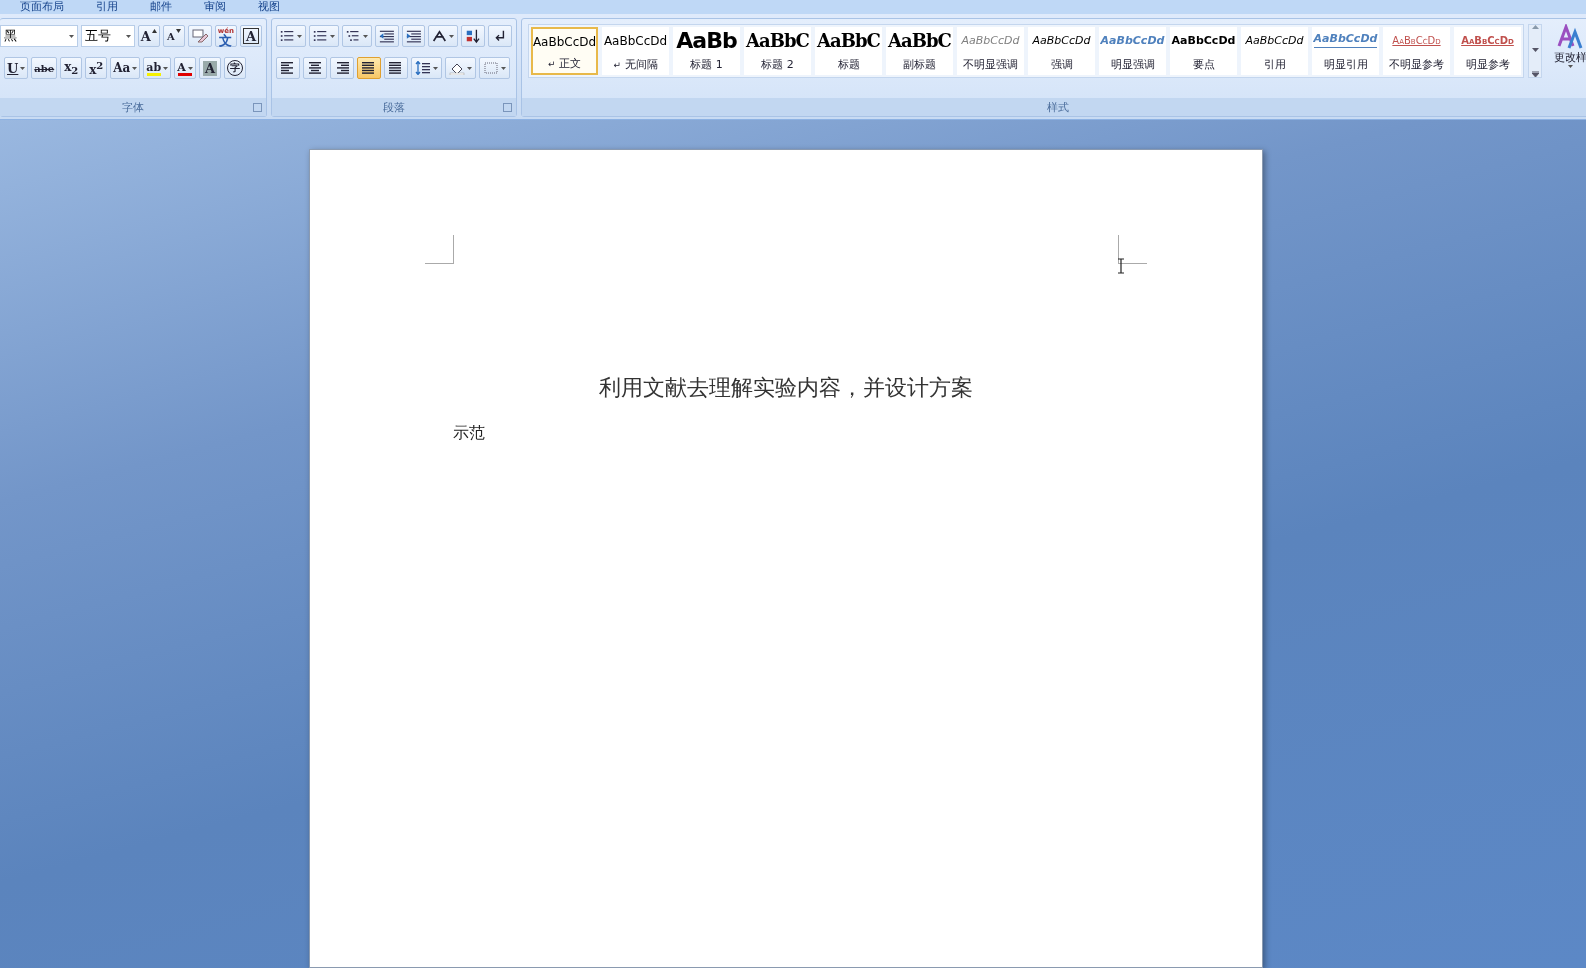 This screenshot has height=968, width=1586. What do you see at coordinates (96, 68) in the screenshot?
I see `font-format-button: x$^{2}$` at bounding box center [96, 68].